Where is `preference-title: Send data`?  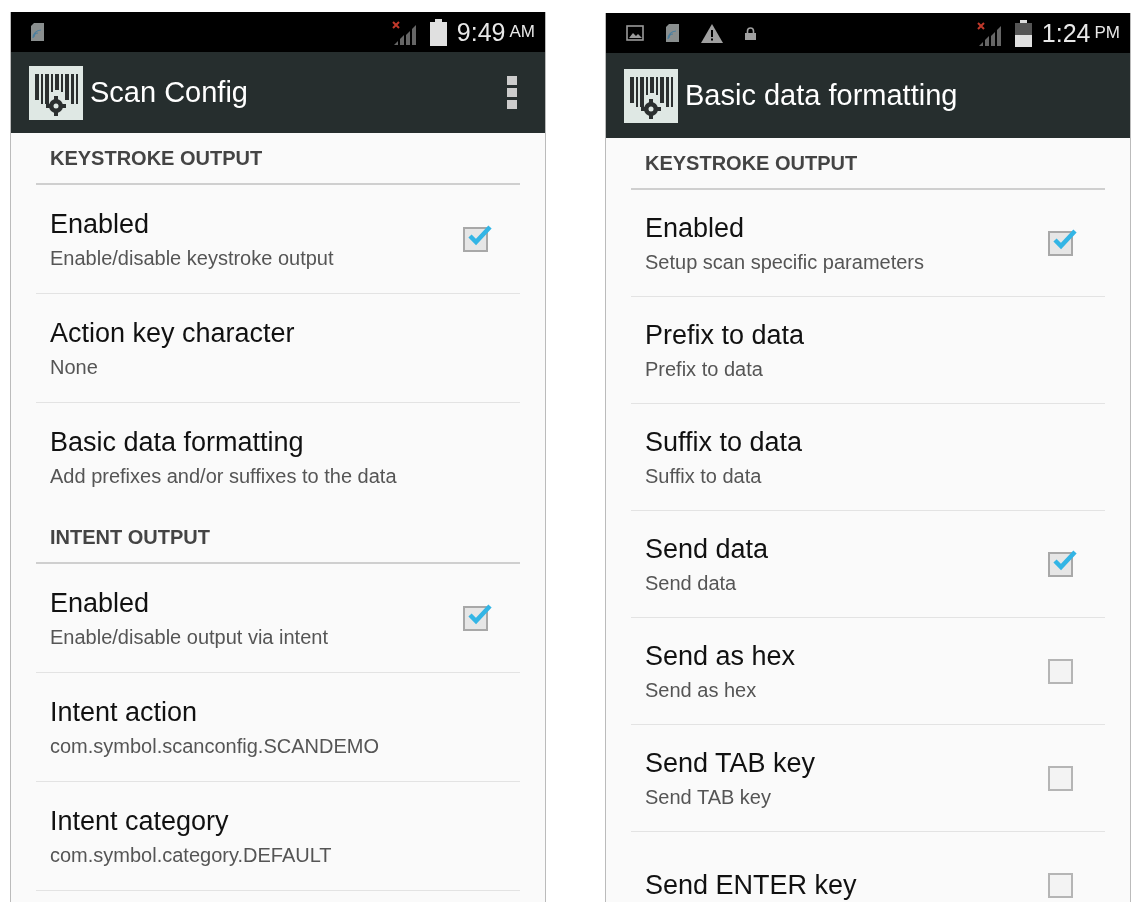 preference-title: Send data is located at coordinates (707, 549).